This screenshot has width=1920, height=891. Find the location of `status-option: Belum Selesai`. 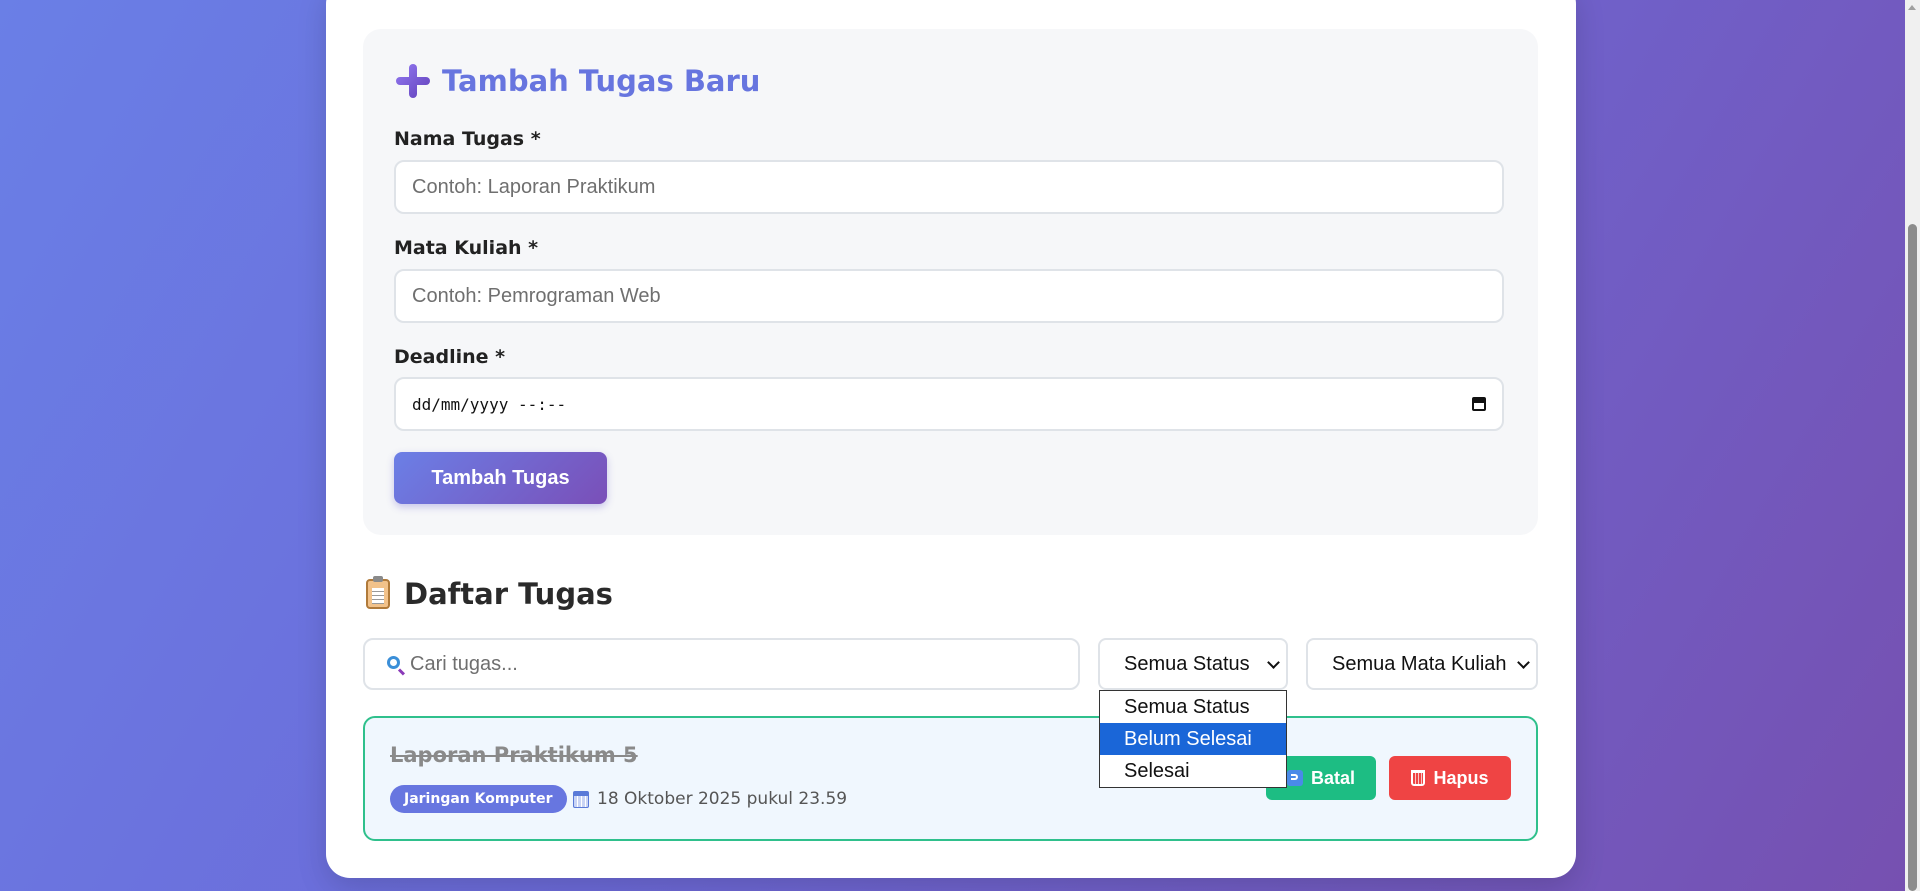

status-option: Belum Selesai is located at coordinates (1193, 739).